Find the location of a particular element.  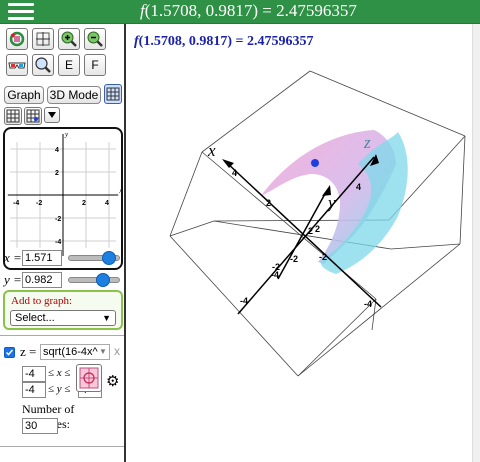

add-to-graph-panel: Add to graph: Select... ▼ is located at coordinates (63, 310).